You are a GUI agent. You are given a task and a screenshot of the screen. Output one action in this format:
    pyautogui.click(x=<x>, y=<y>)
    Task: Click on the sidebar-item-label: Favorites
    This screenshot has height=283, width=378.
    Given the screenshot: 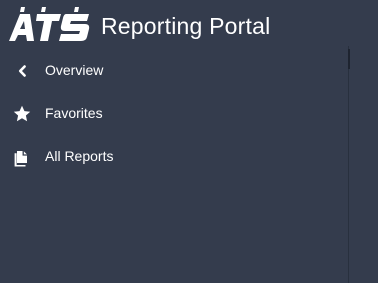 What is the action you would take?
    pyautogui.click(x=74, y=113)
    